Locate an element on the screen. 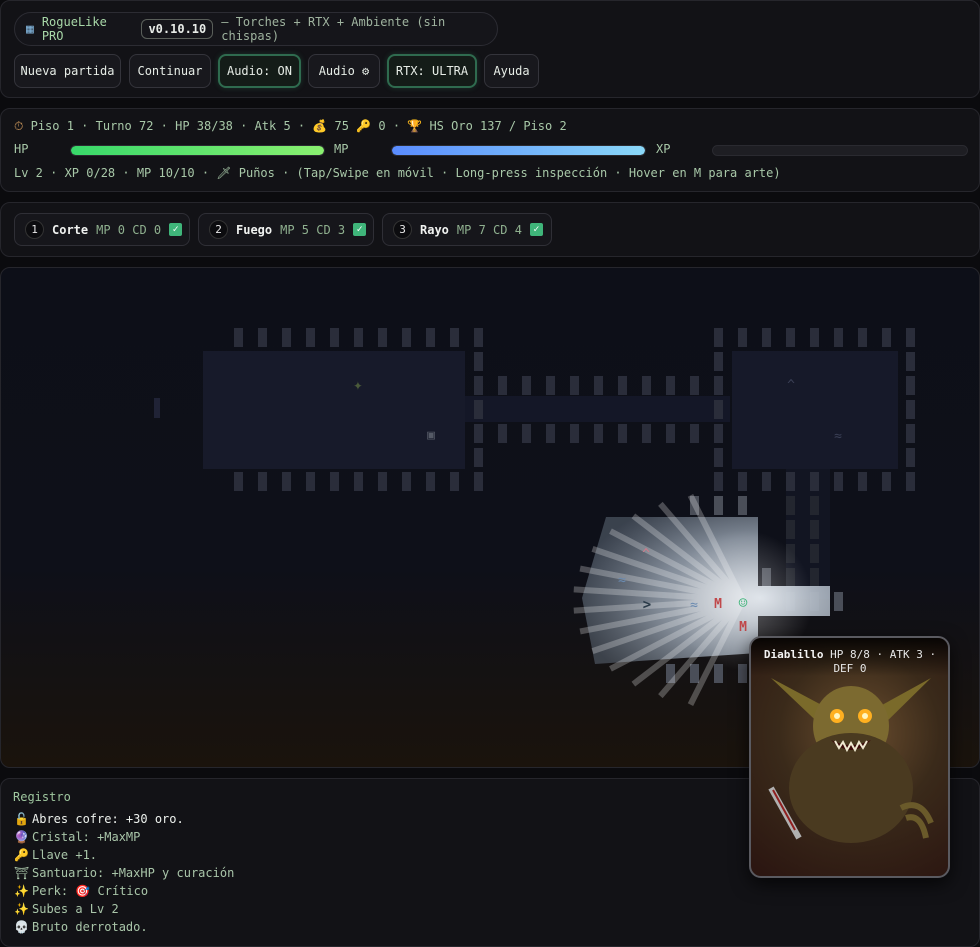  log-title: Registro is located at coordinates (42, 797).